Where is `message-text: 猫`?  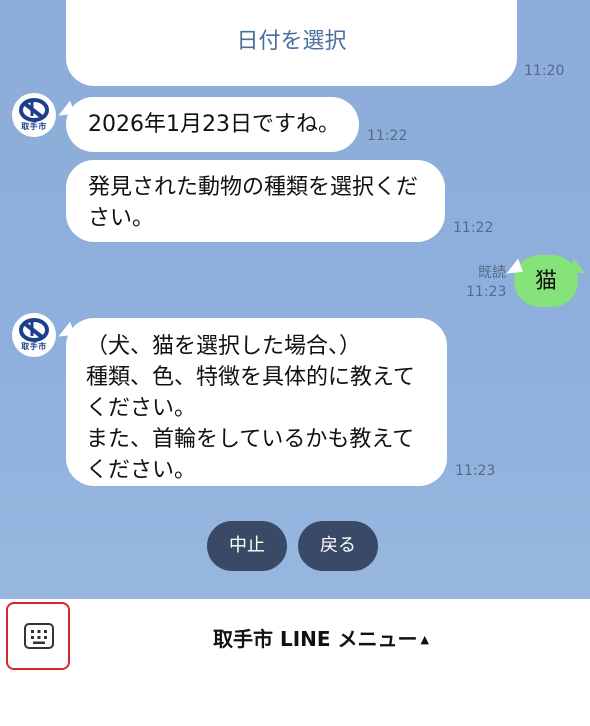
message-text: 猫 is located at coordinates (545, 281).